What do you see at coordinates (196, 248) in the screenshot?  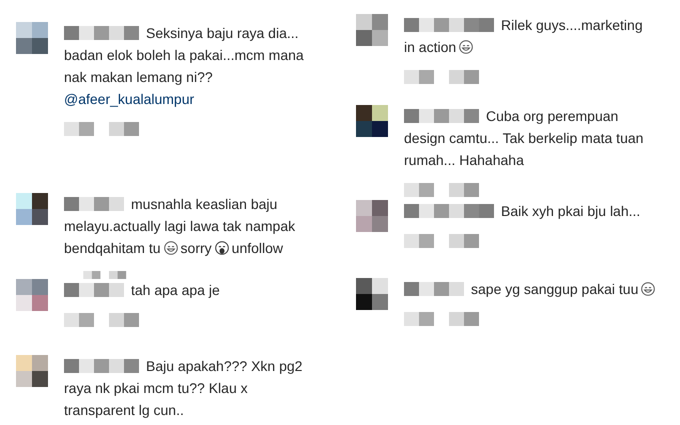 I see `comment-text: sorry` at bounding box center [196, 248].